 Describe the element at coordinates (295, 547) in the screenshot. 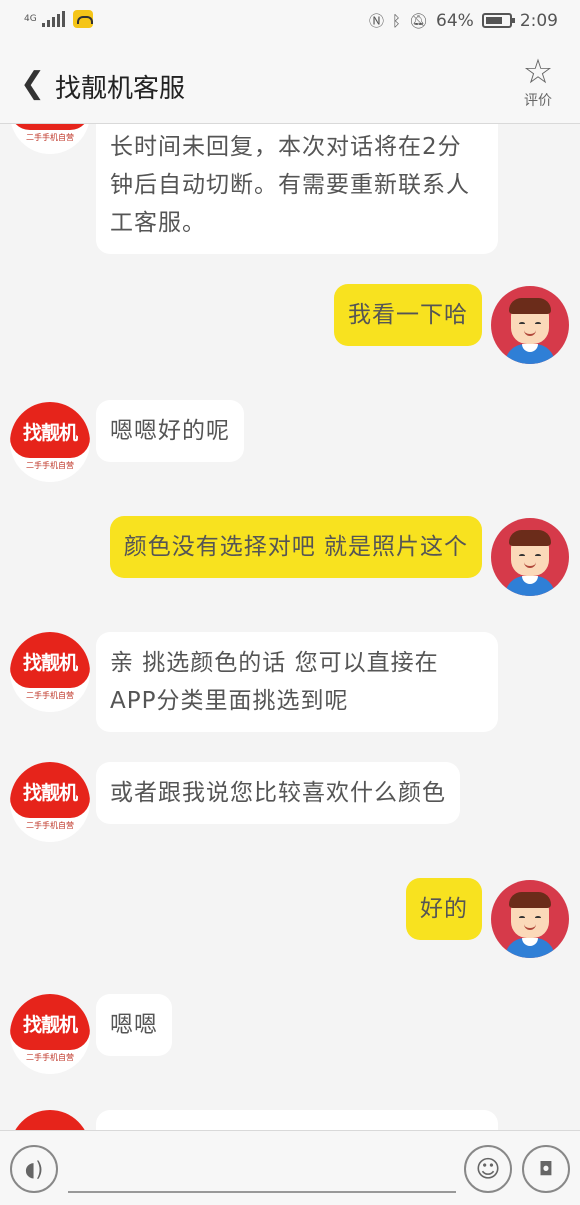

I see `message-bubble-outgoing: 颜色没有选择对吧 就是照片这个` at that location.